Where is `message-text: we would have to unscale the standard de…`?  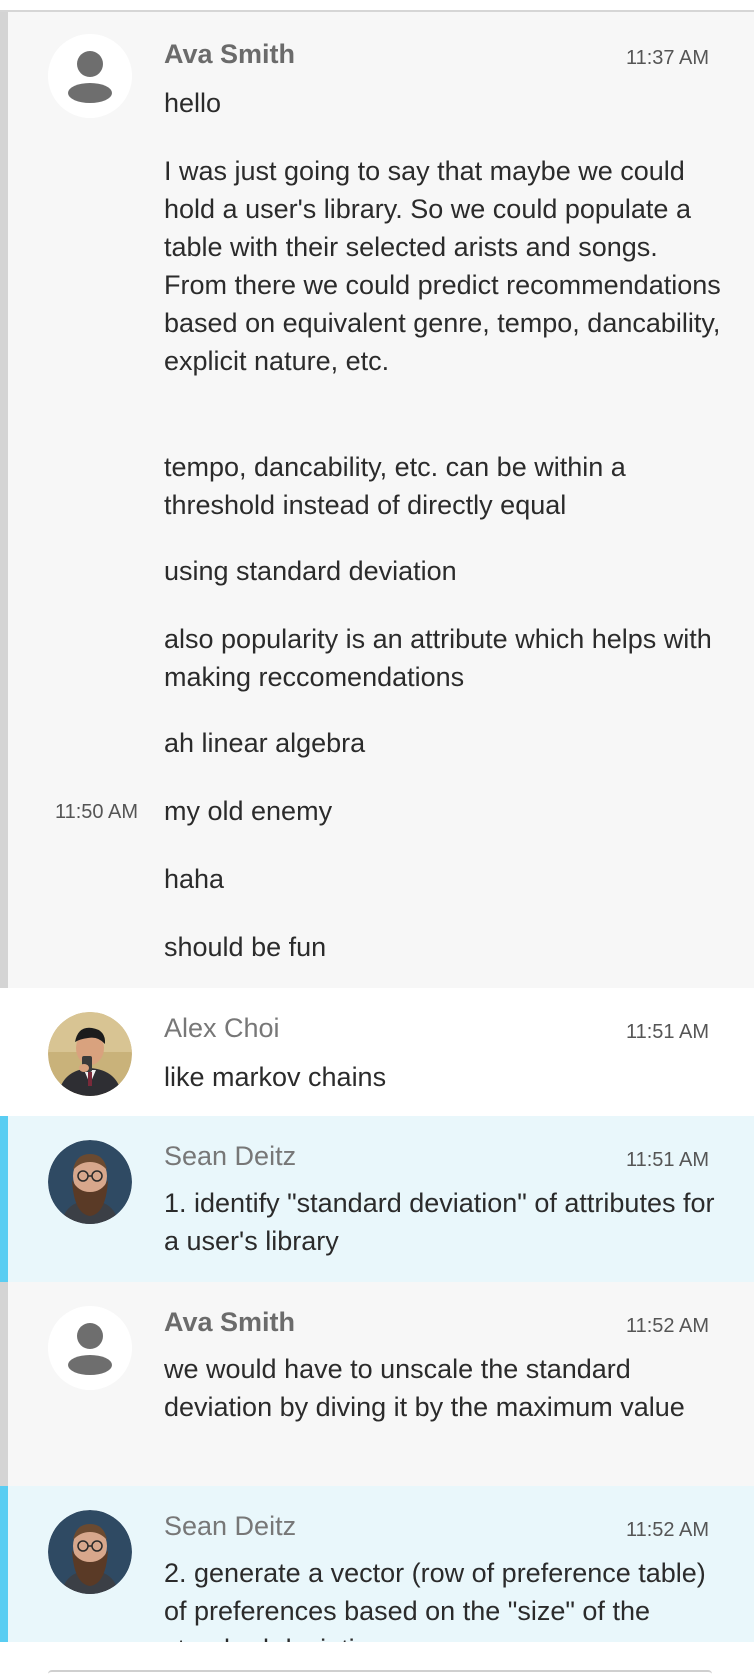
message-text: we would have to unscale the standard de… is located at coordinates (424, 1388).